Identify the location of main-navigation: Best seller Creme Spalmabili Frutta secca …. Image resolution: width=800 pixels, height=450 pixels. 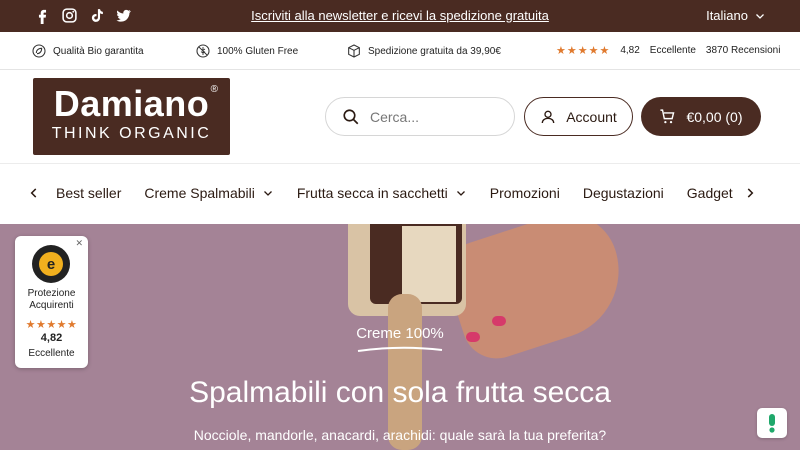
(400, 193).